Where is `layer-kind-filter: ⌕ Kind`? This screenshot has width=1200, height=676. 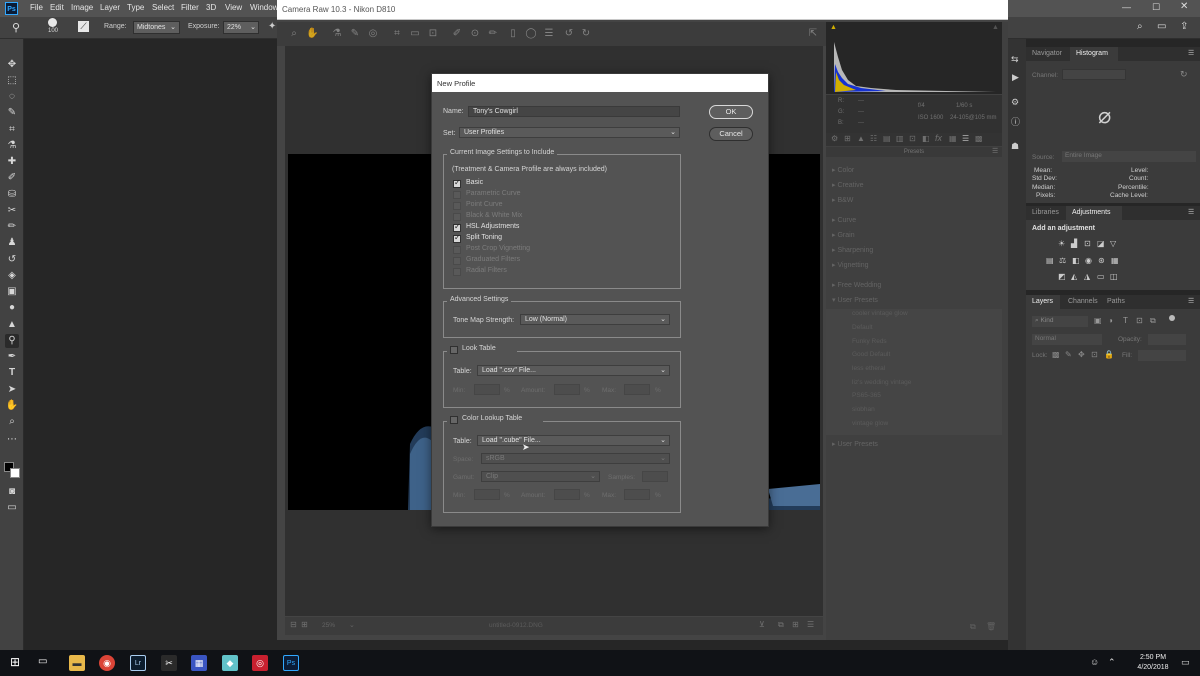
layer-kind-filter: ⌕ Kind is located at coordinates (1060, 321).